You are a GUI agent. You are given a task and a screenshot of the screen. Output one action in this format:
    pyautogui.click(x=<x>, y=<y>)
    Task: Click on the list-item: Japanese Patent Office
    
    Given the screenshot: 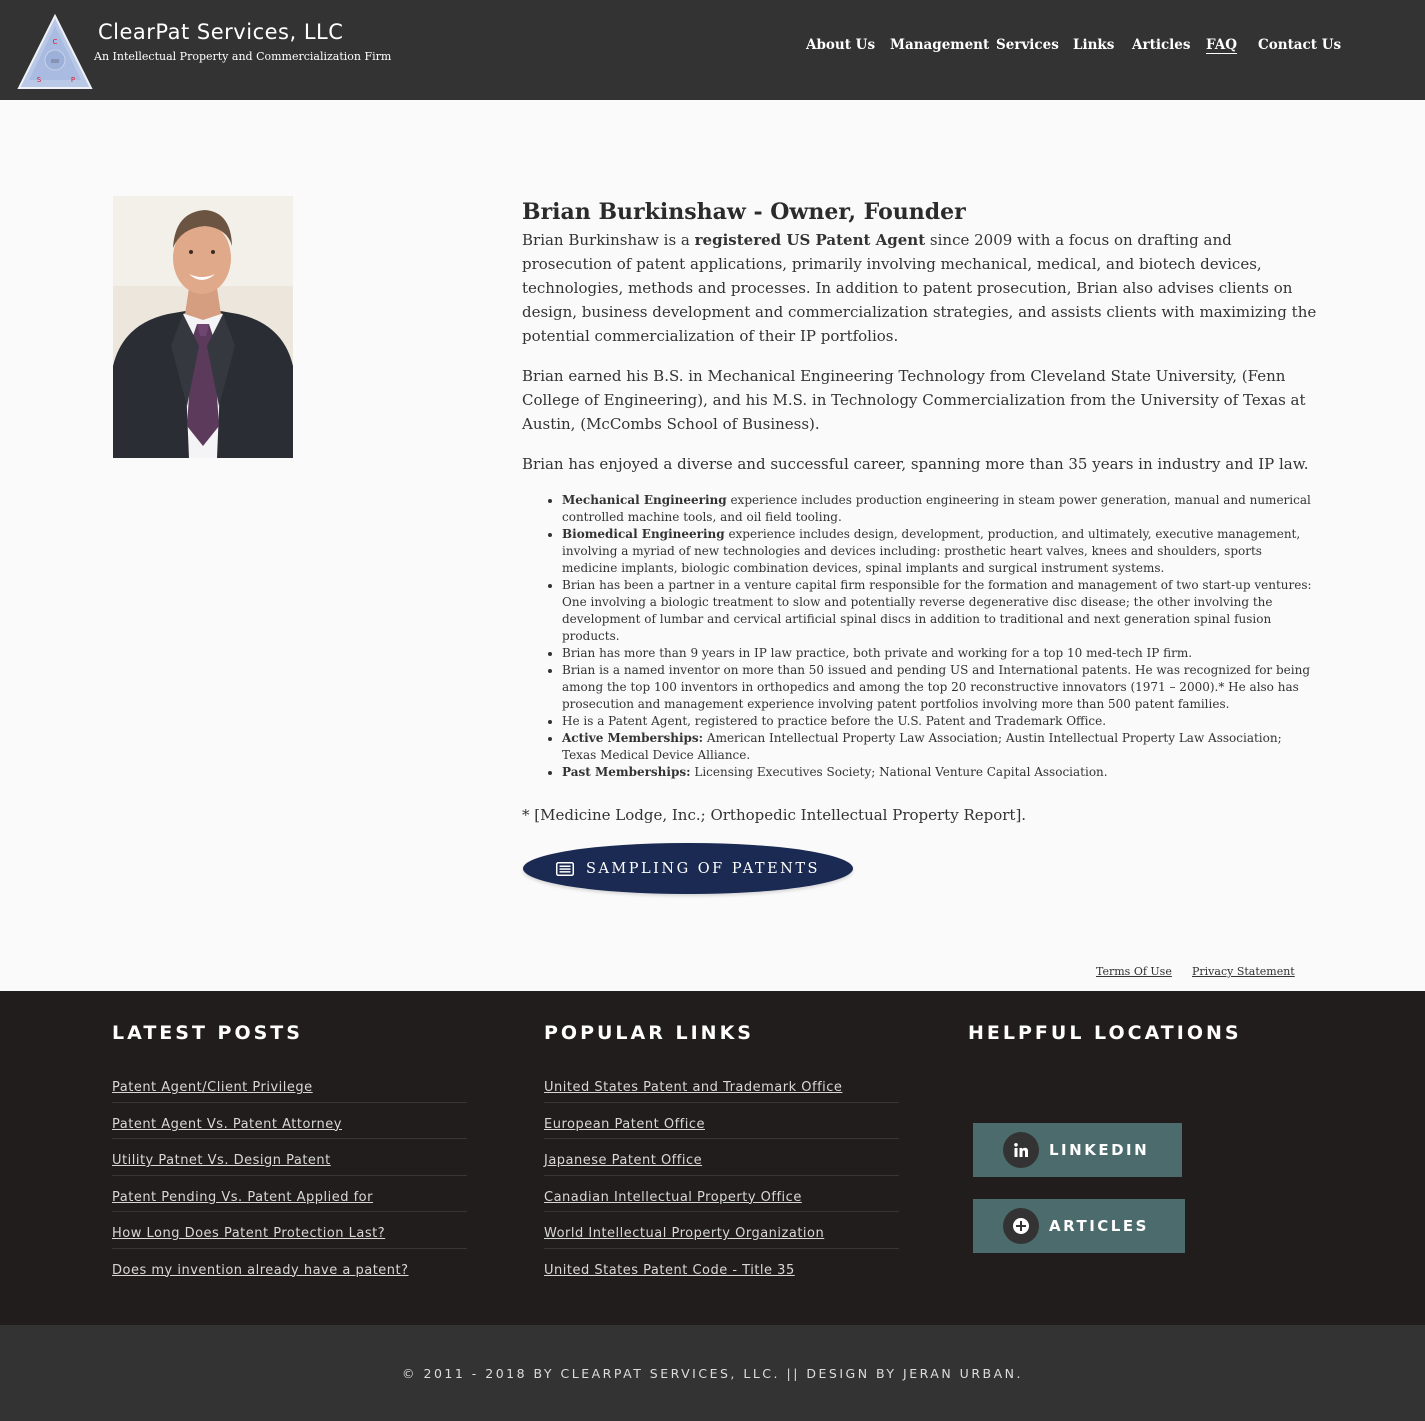 What is the action you would take?
    pyautogui.click(x=721, y=1157)
    